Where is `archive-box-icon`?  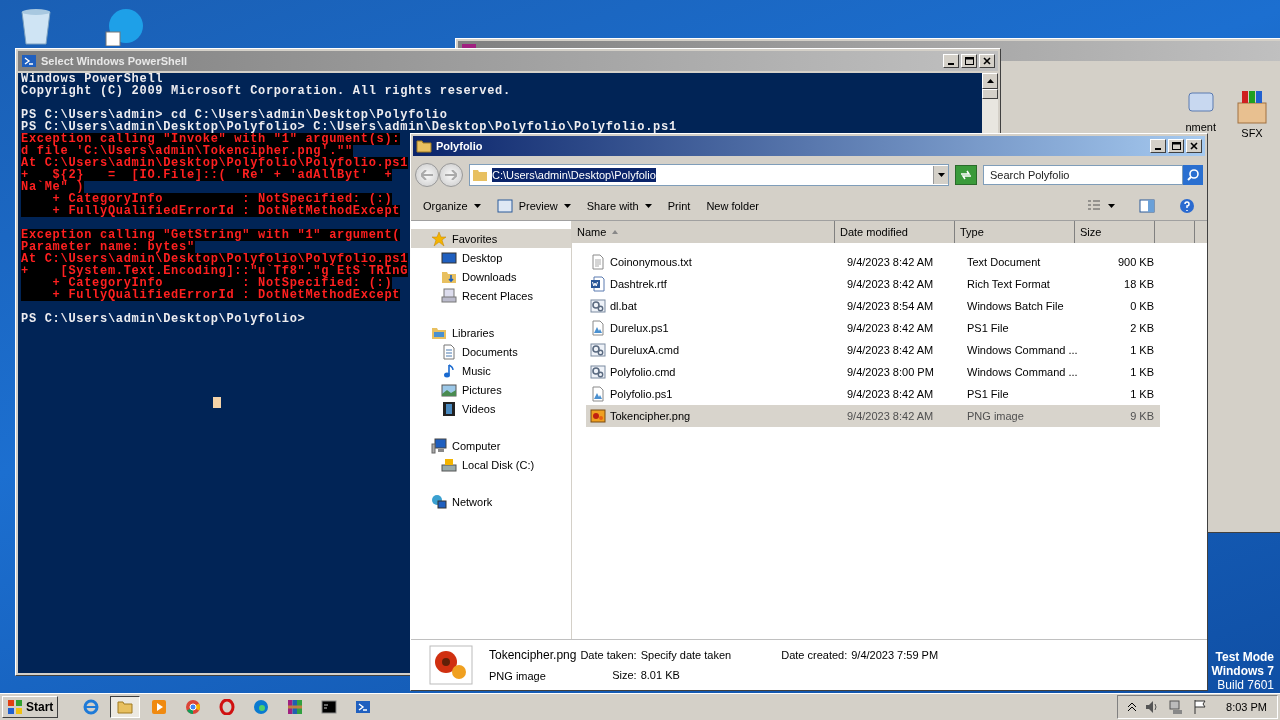
archive-box-icon is located at coordinates (1252, 107).